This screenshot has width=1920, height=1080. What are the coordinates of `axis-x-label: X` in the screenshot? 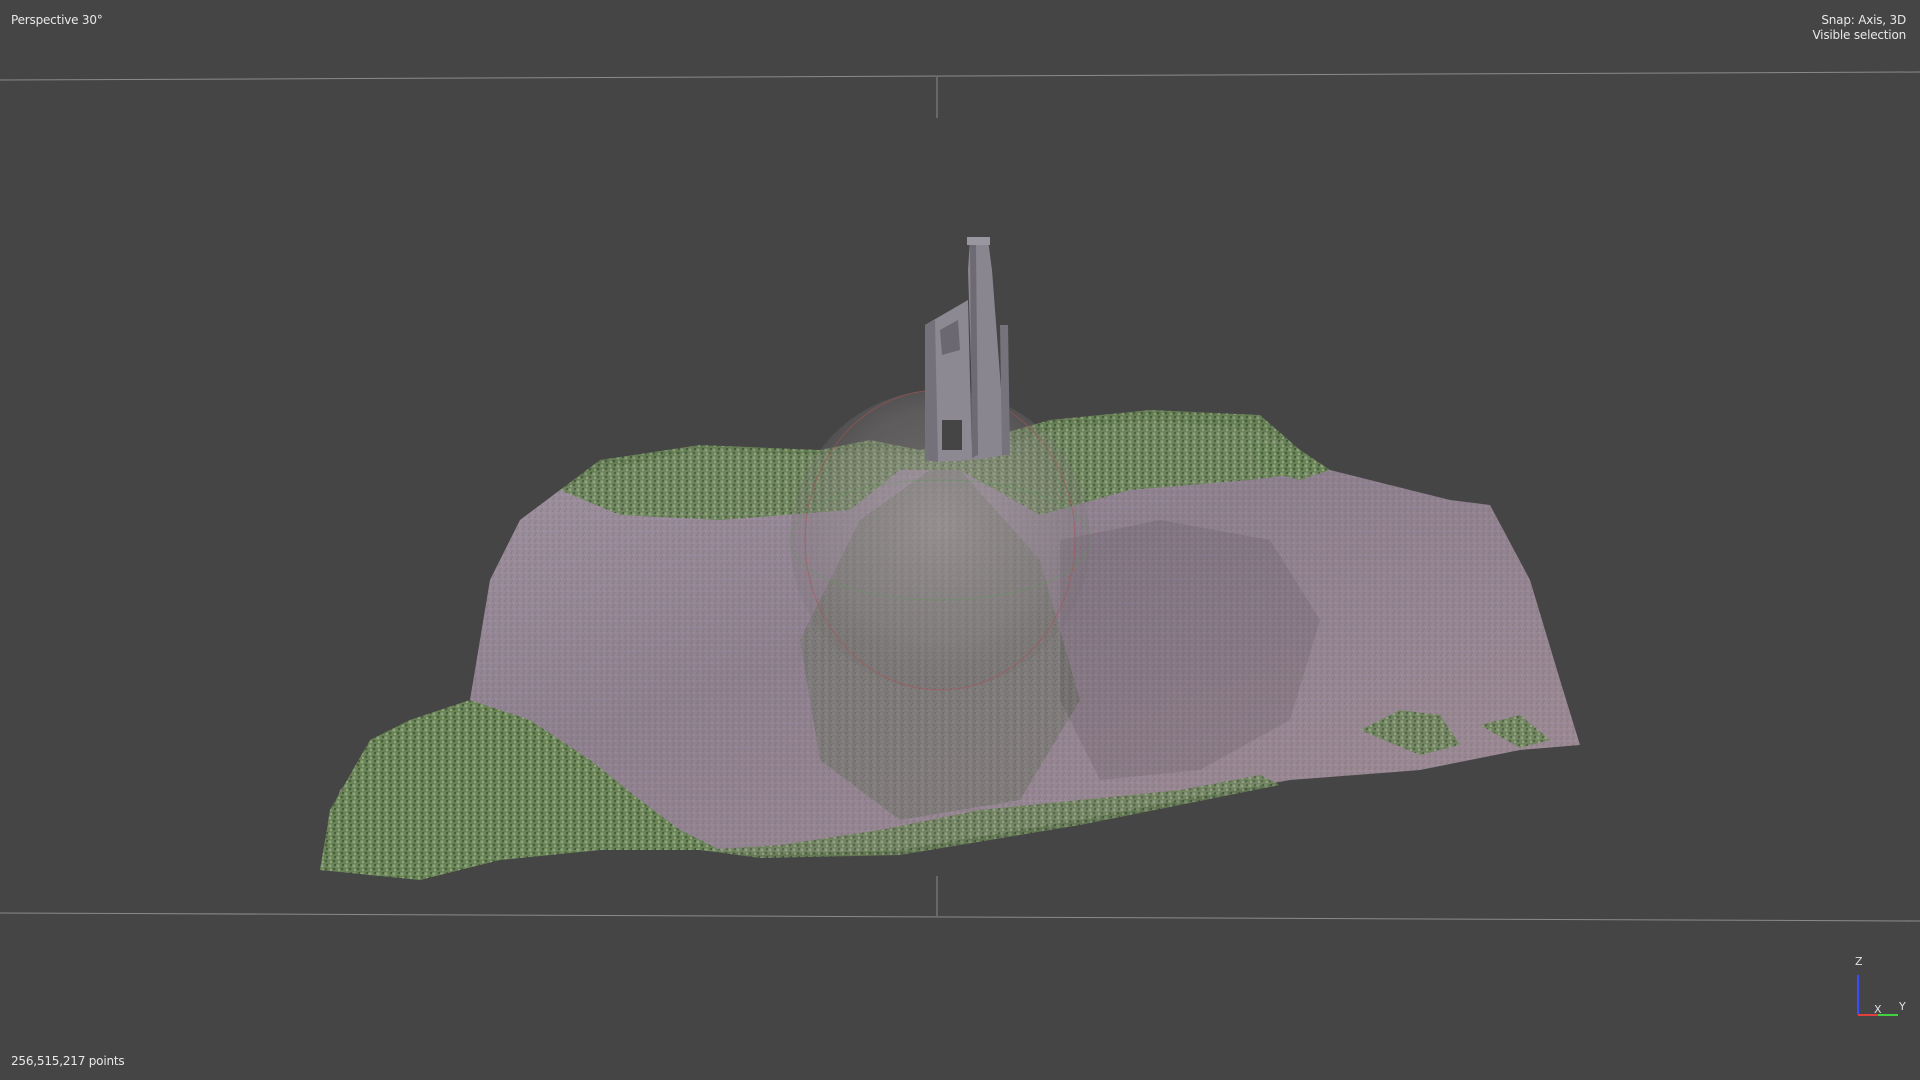 It's located at (1878, 1009).